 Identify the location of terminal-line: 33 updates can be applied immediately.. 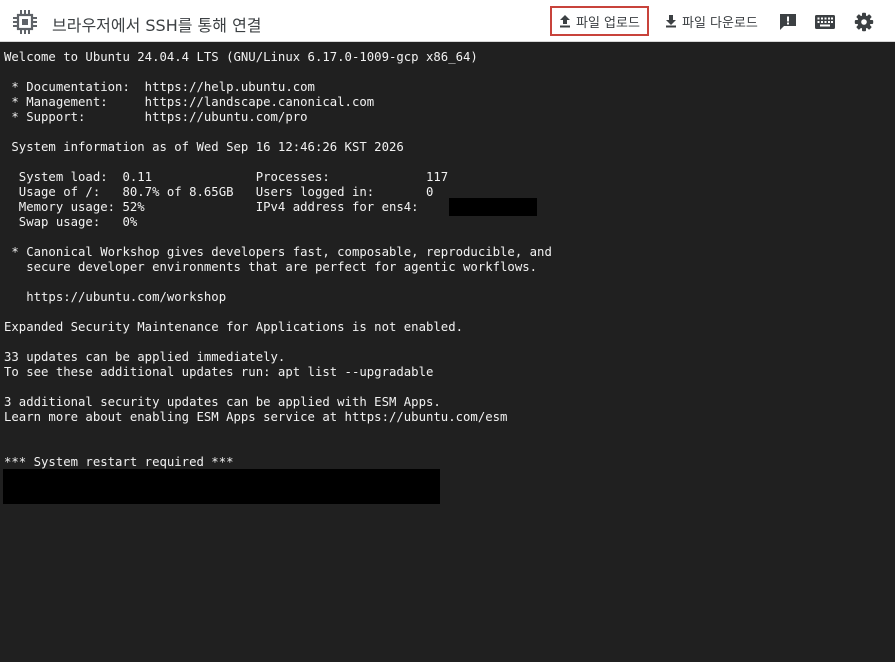
(145, 357).